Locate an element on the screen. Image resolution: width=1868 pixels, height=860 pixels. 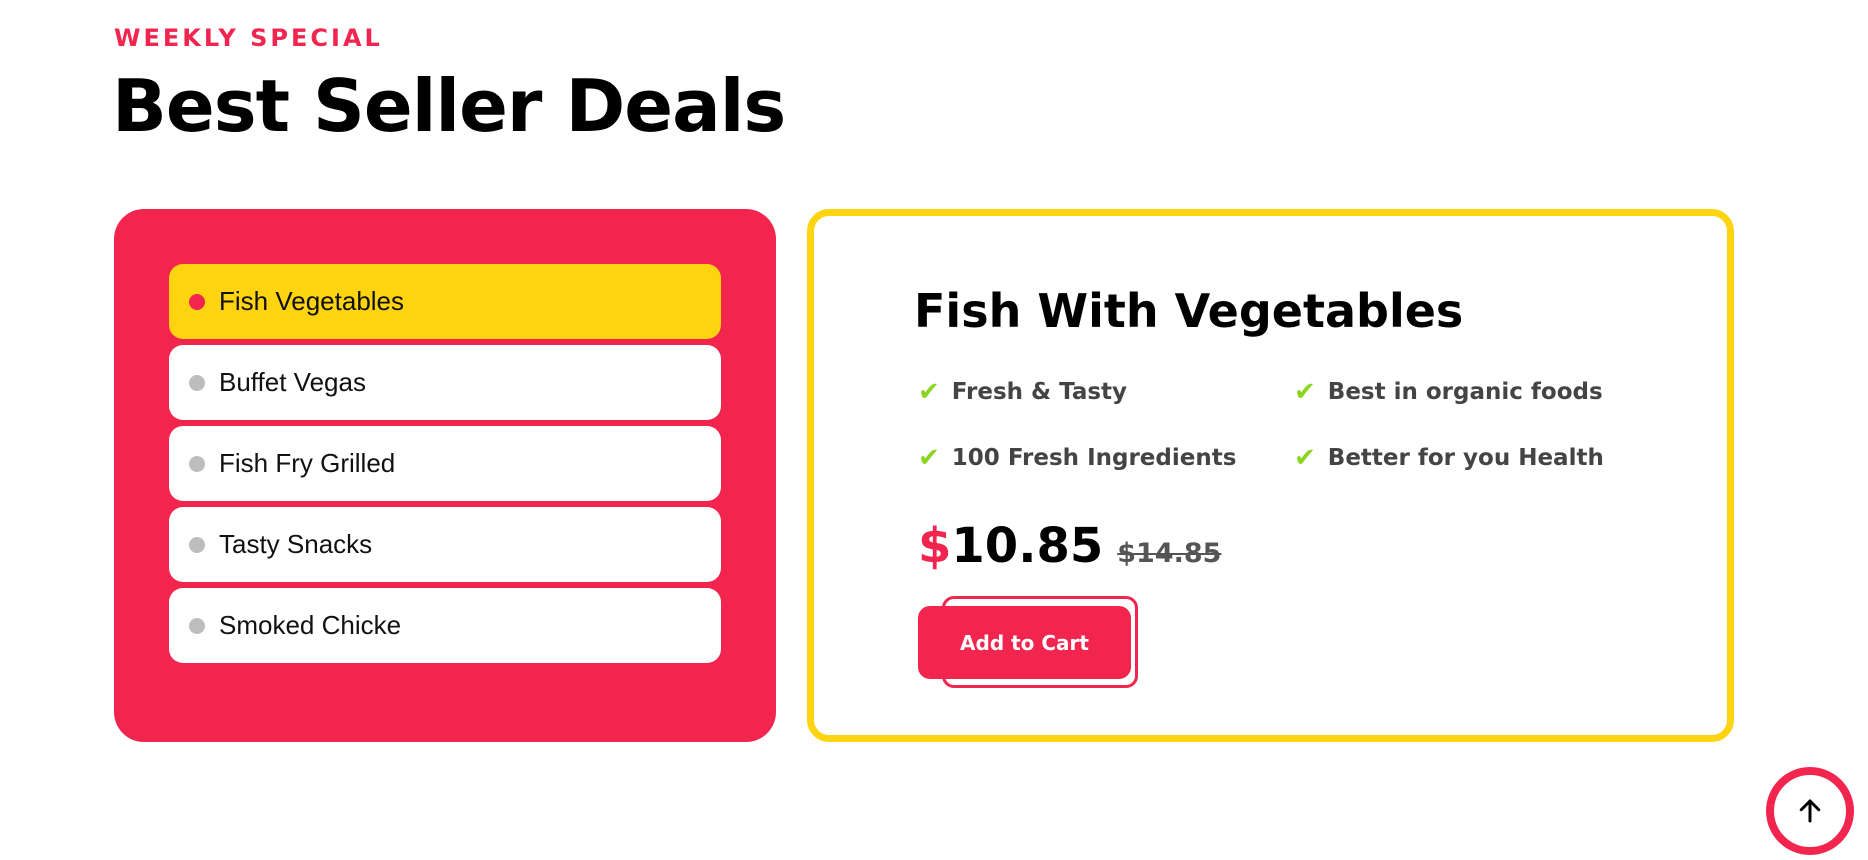
feature-label: 100 Fresh Ingredients is located at coordinates (1094, 458).